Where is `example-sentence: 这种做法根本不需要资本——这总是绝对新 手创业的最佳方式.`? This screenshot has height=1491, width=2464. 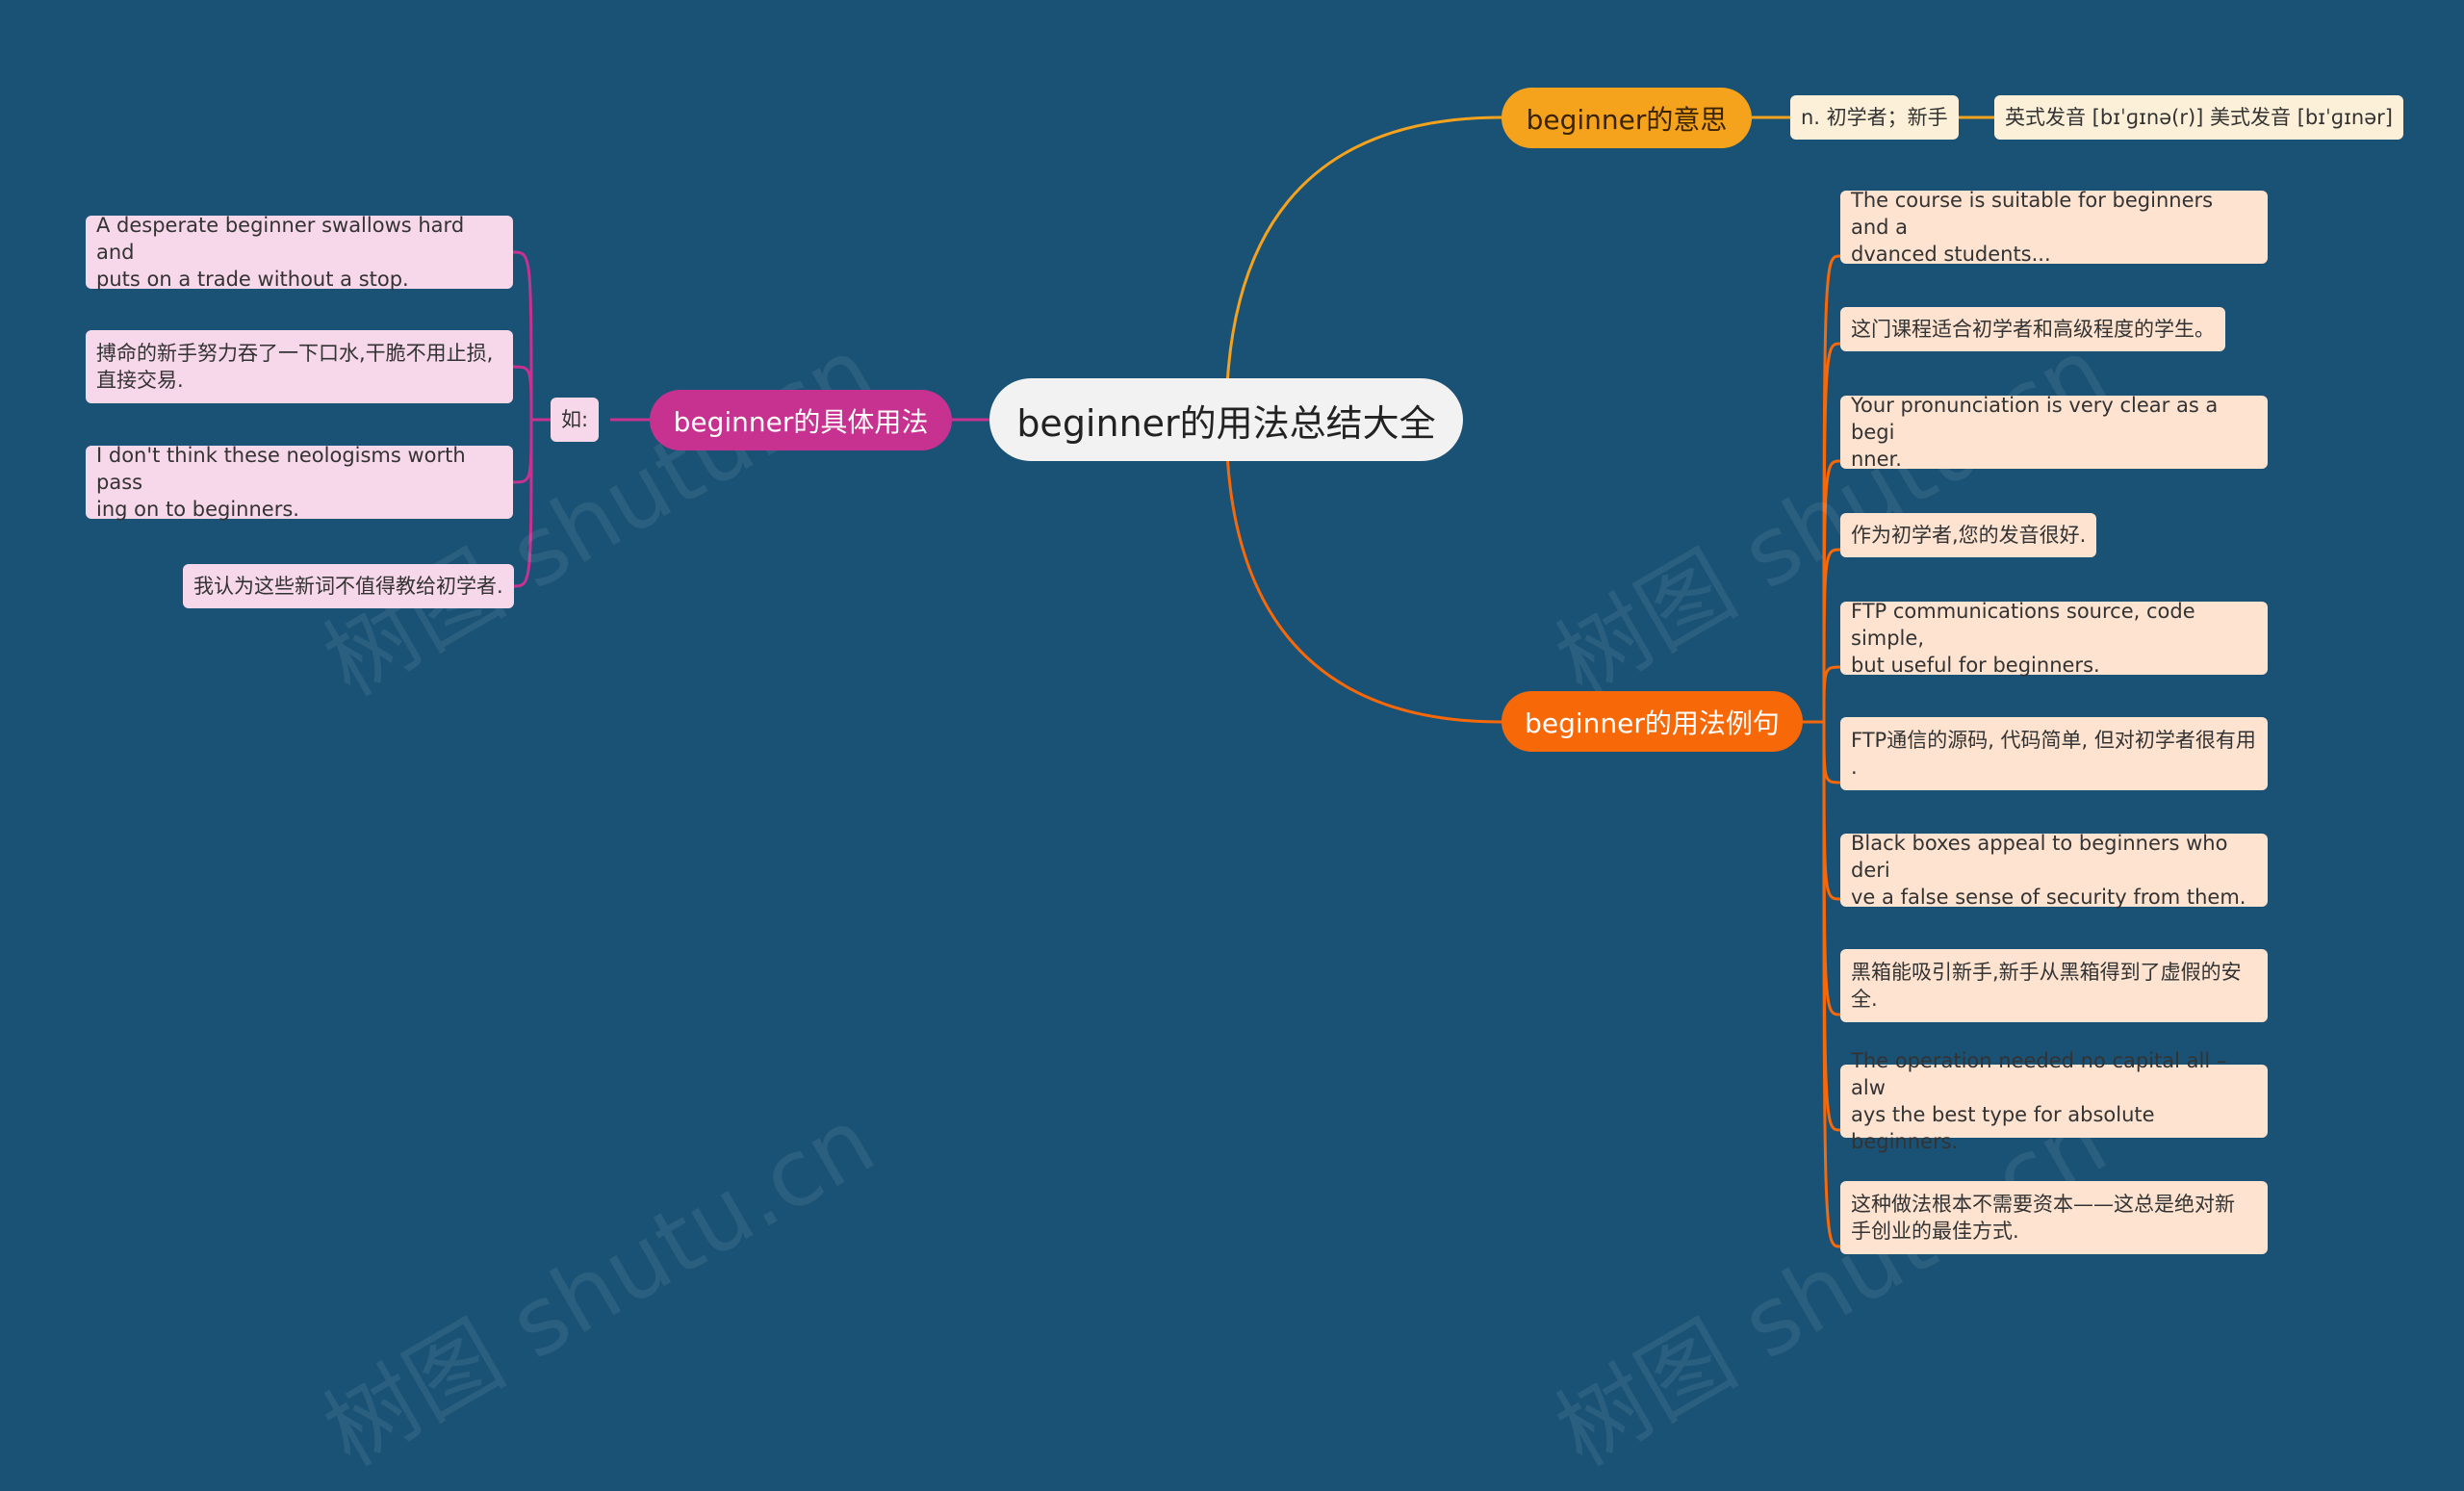
example-sentence: 这种做法根本不需要资本——这总是绝对新 手创业的最佳方式. is located at coordinates (2054, 1217).